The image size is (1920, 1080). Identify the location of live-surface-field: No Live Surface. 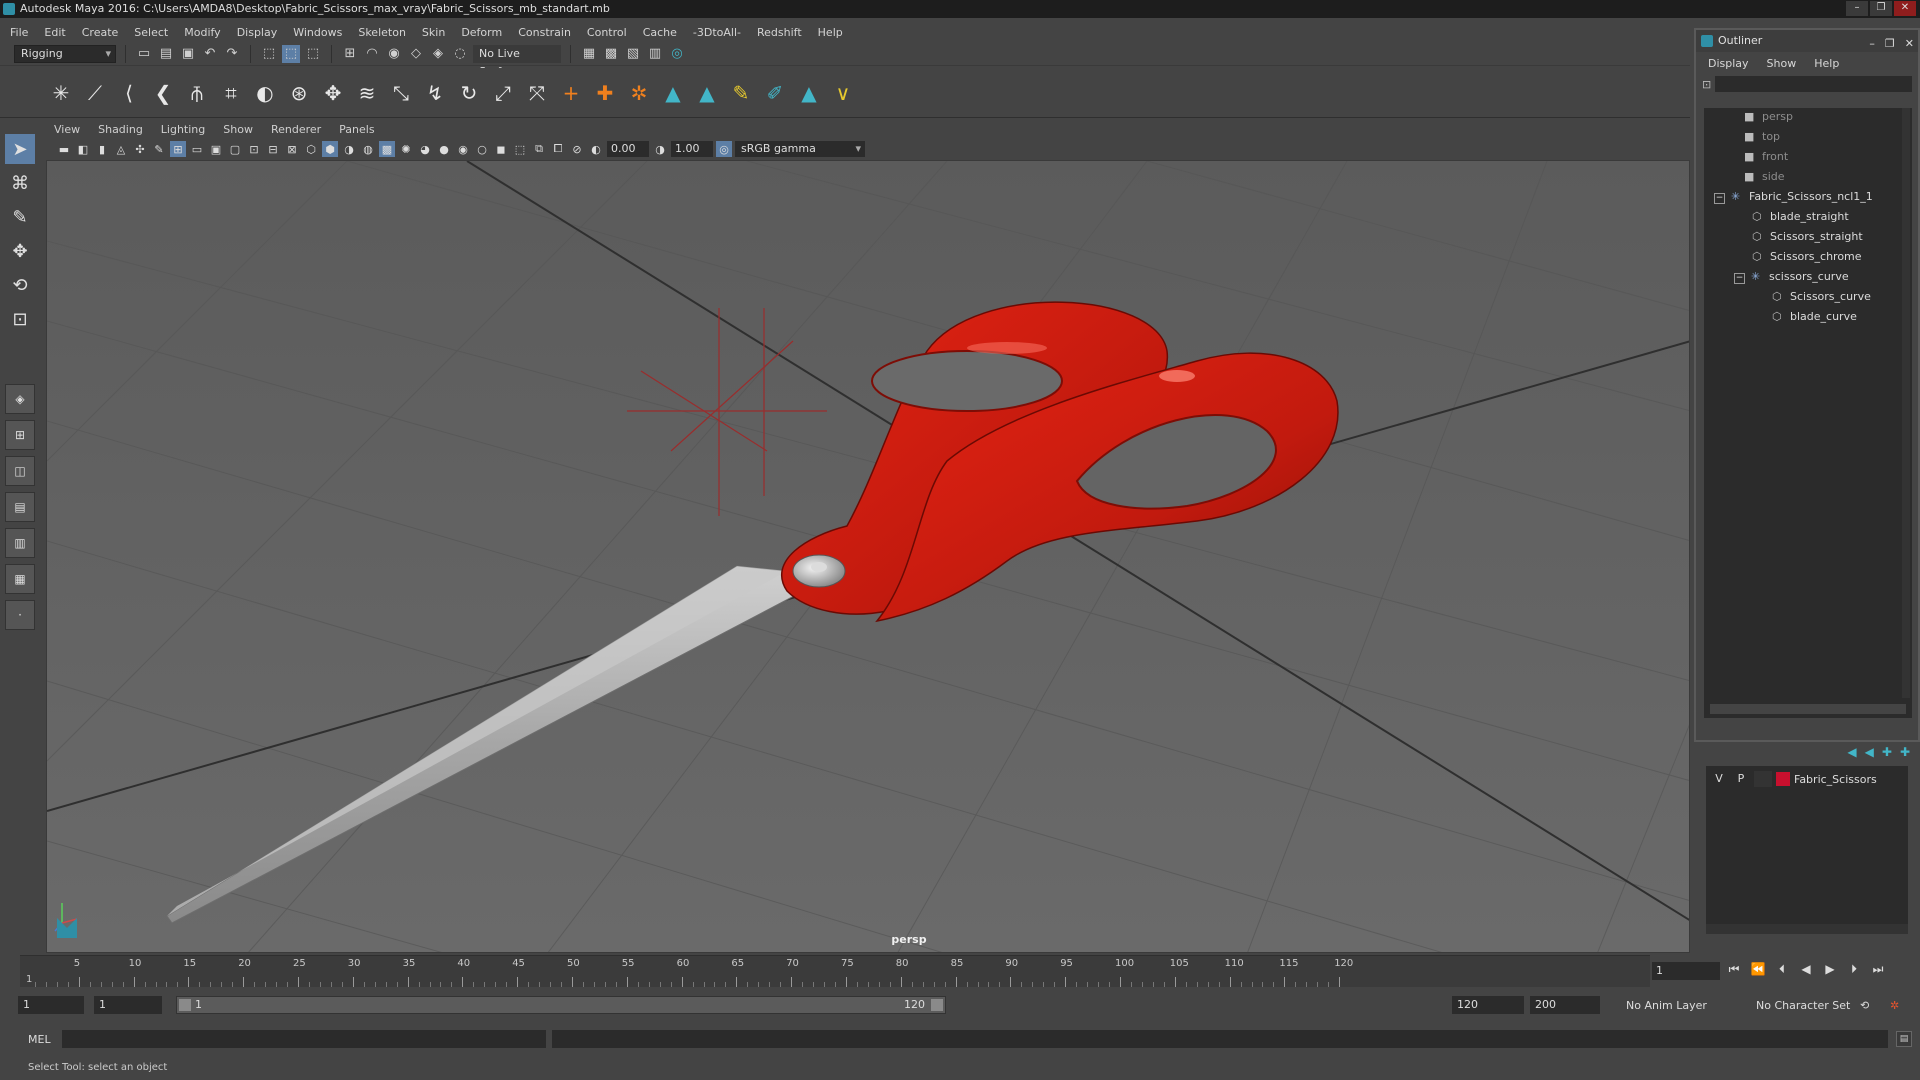
(517, 61).